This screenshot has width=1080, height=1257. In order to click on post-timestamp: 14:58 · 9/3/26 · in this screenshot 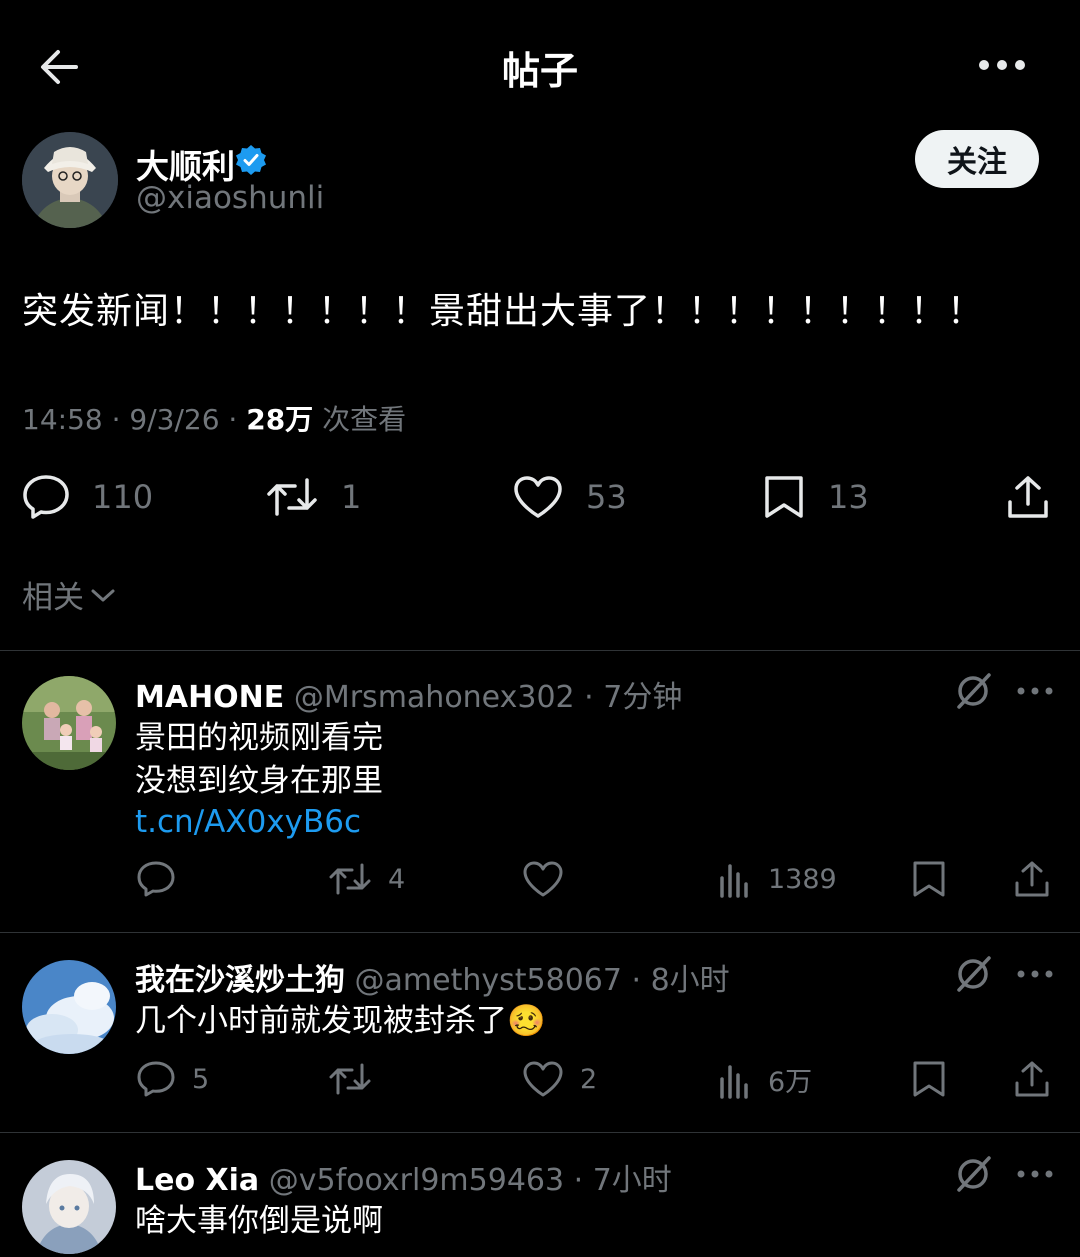, I will do `click(134, 419)`.